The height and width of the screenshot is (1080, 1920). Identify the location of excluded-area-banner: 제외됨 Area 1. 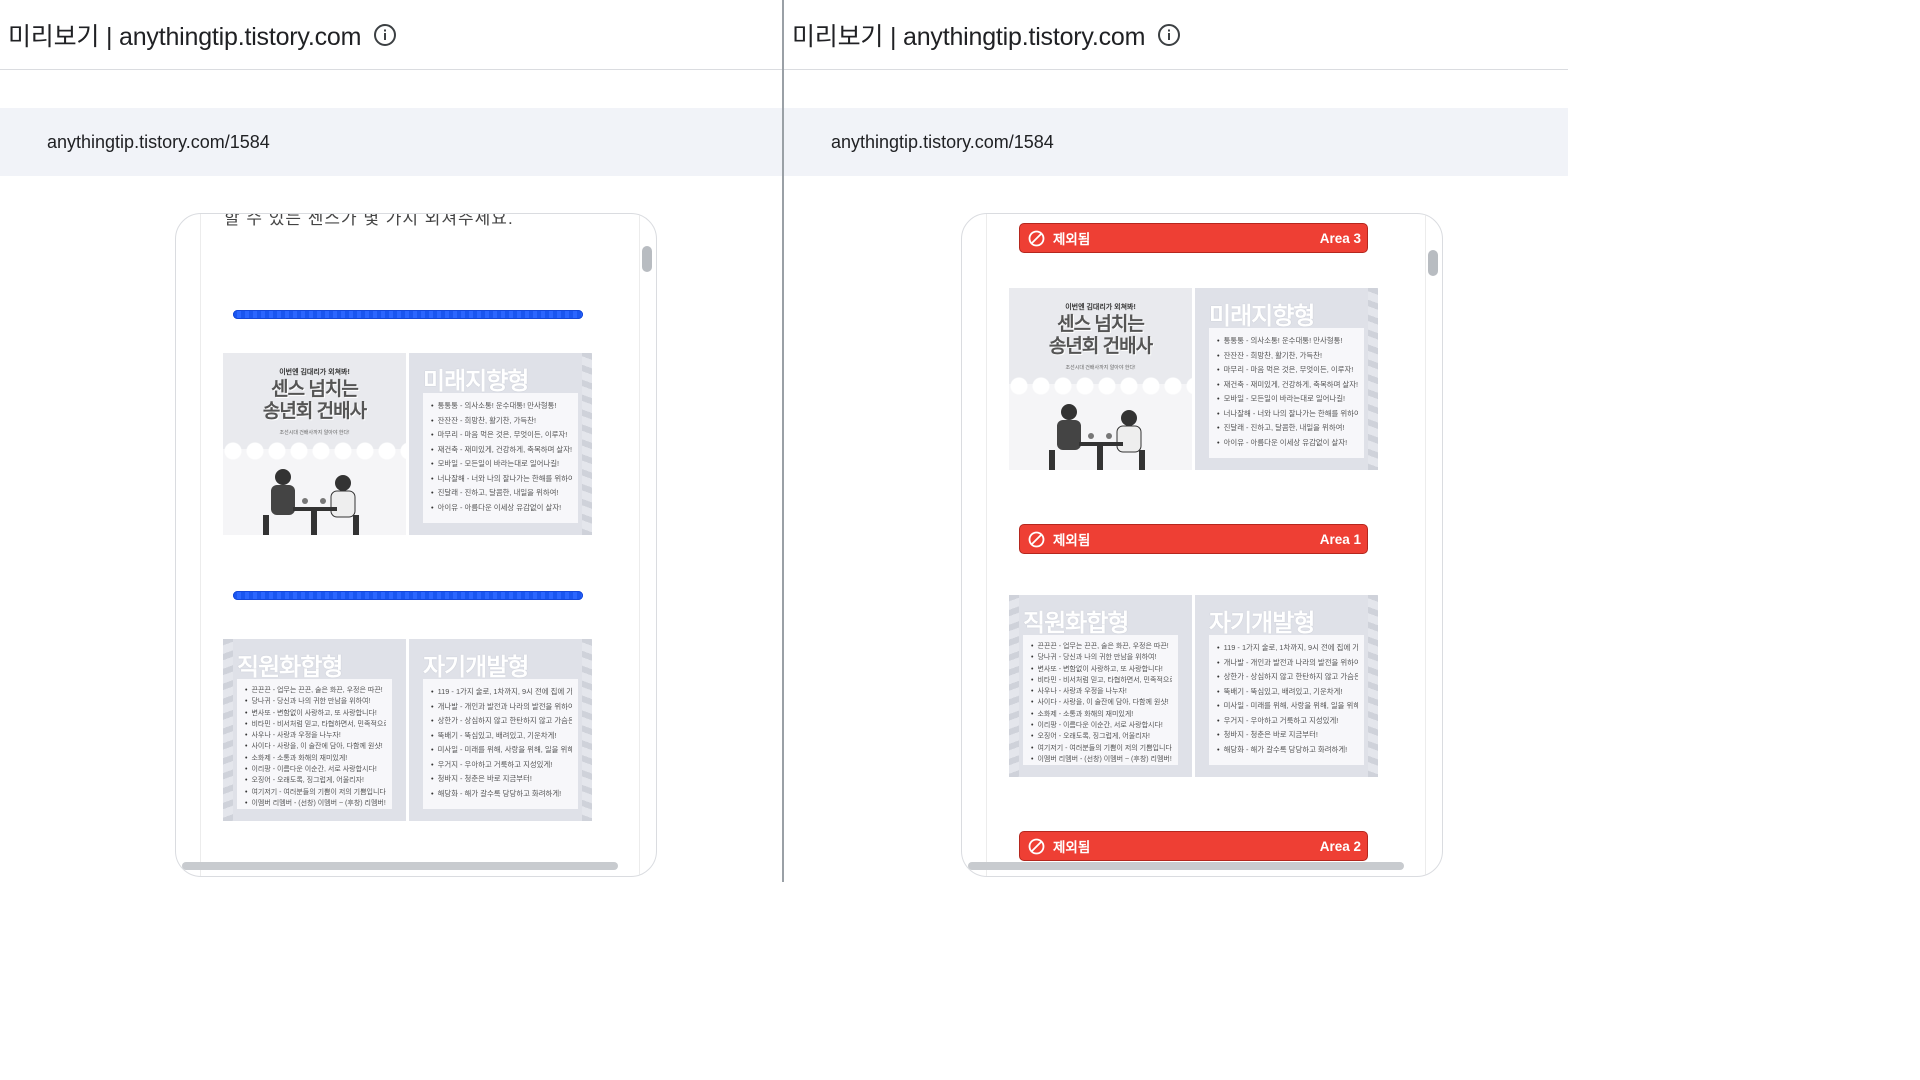
(1193, 539).